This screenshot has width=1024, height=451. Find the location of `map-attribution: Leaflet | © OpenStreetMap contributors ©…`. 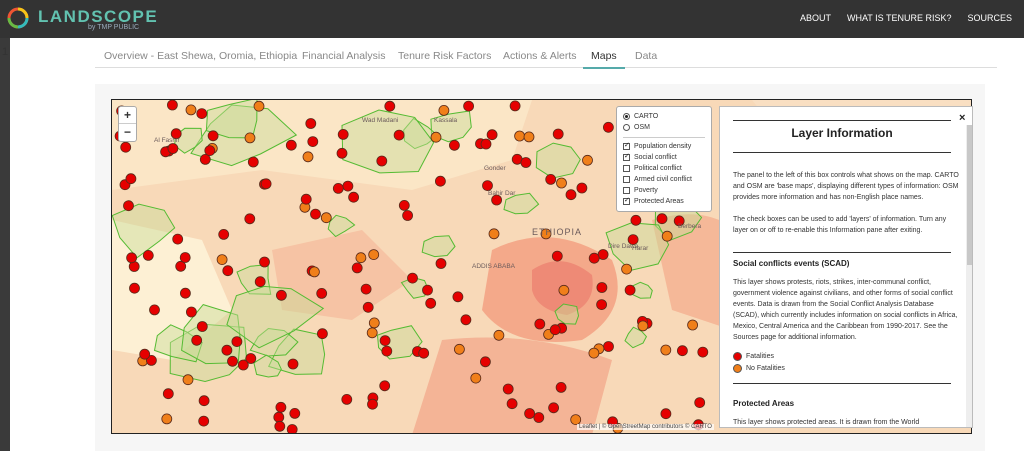

map-attribution: Leaflet | © OpenStreetMap contributors ©… is located at coordinates (645, 427).